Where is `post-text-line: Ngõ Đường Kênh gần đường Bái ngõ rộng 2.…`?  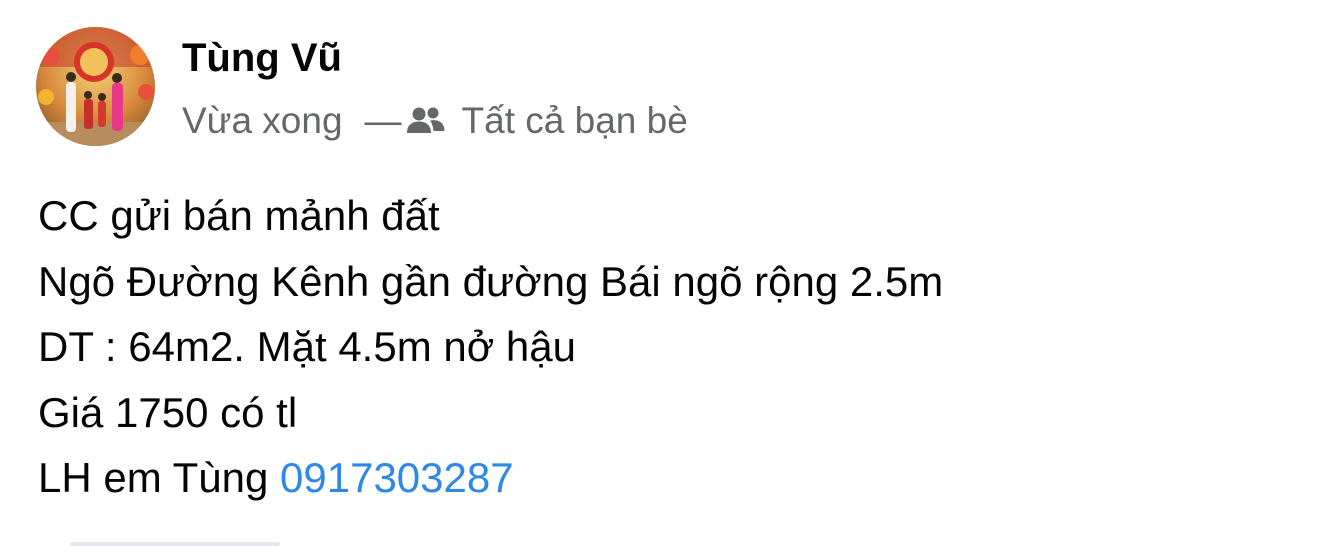 post-text-line: Ngõ Đường Kênh gần đường Bái ngõ rộng 2.… is located at coordinates (491, 281).